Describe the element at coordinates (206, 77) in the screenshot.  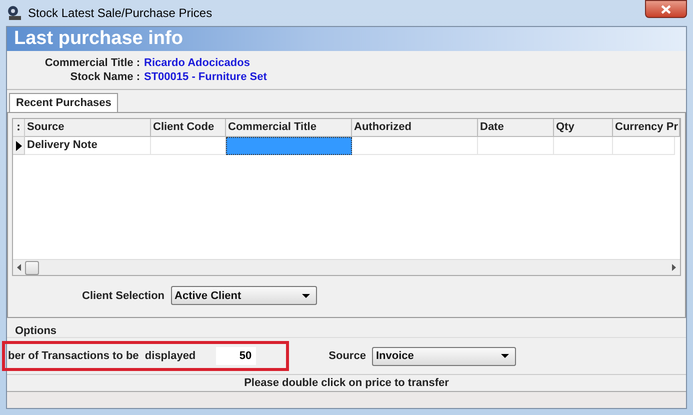
I see `info-value: ST00015 - Furniture Set` at that location.